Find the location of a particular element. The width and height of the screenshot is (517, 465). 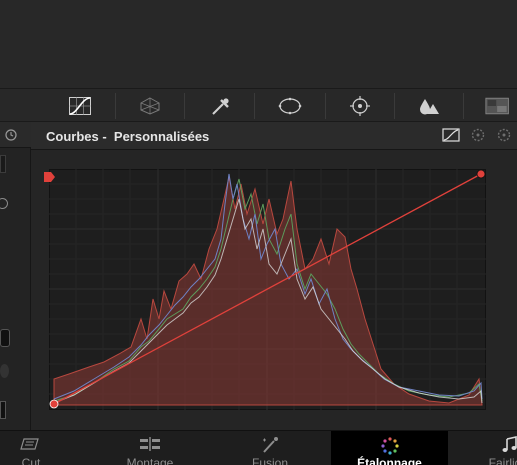

page-tab-label: Cut is located at coordinates (31, 460).